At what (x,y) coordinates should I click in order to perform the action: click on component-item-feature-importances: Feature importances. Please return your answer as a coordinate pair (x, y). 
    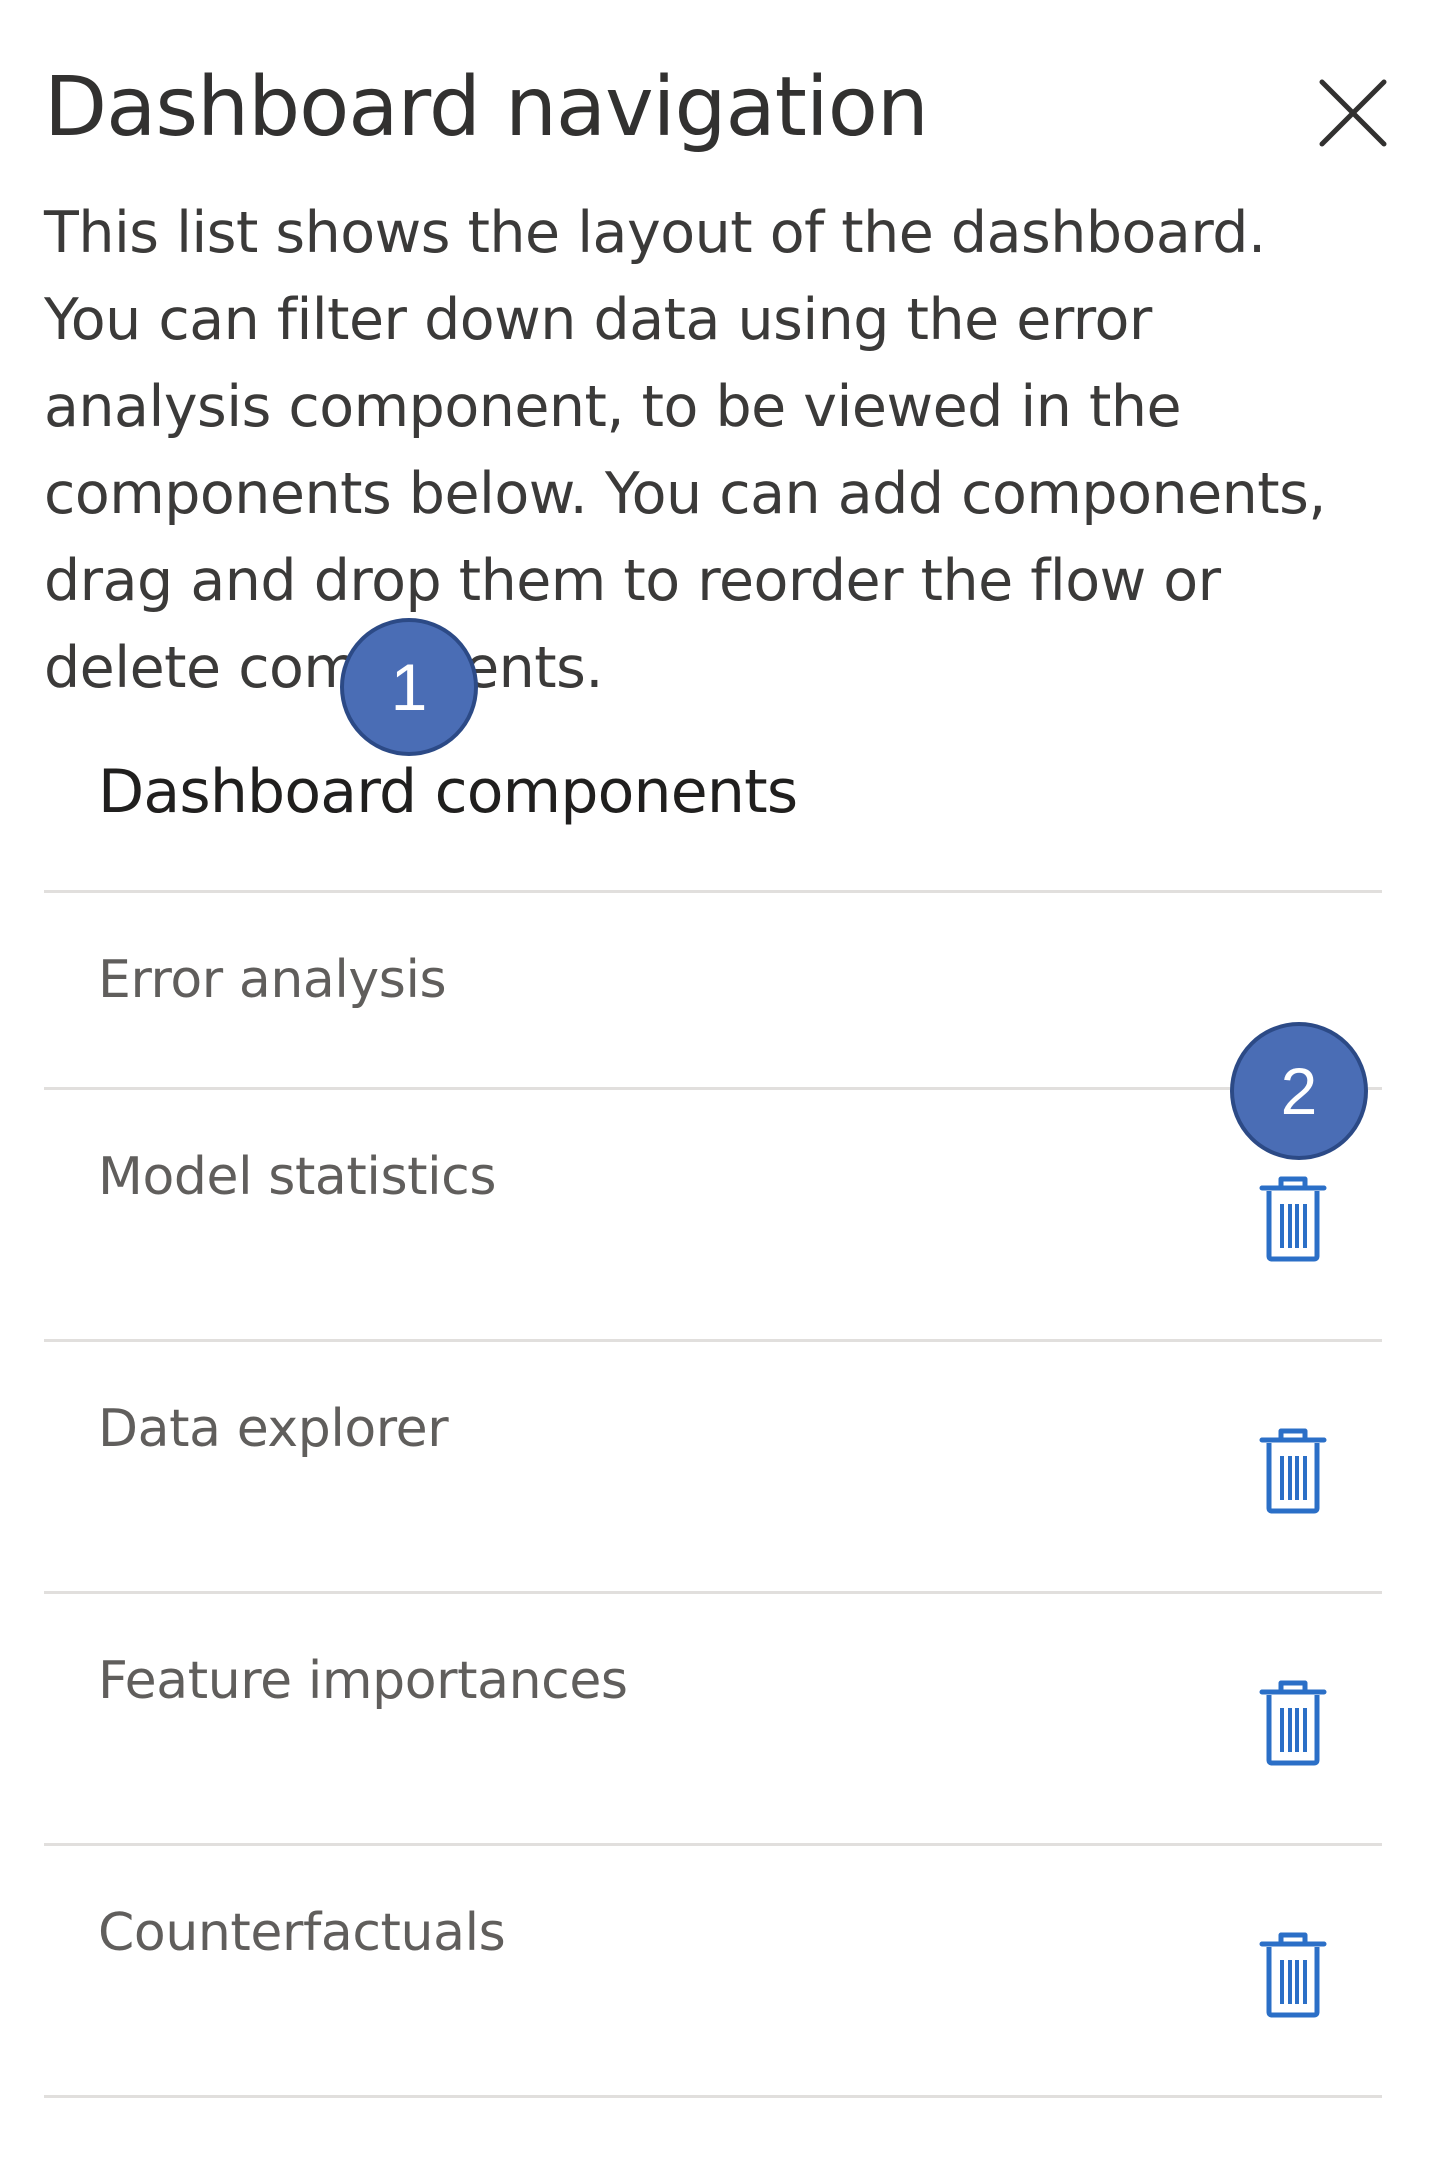
    Looking at the image, I should click on (713, 1718).